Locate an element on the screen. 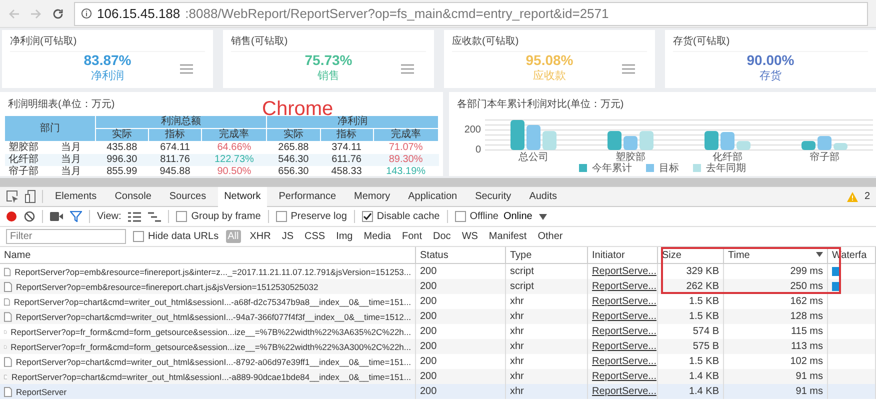 Image resolution: width=876 pixels, height=400 pixels. filter-icon is located at coordinates (76, 216).